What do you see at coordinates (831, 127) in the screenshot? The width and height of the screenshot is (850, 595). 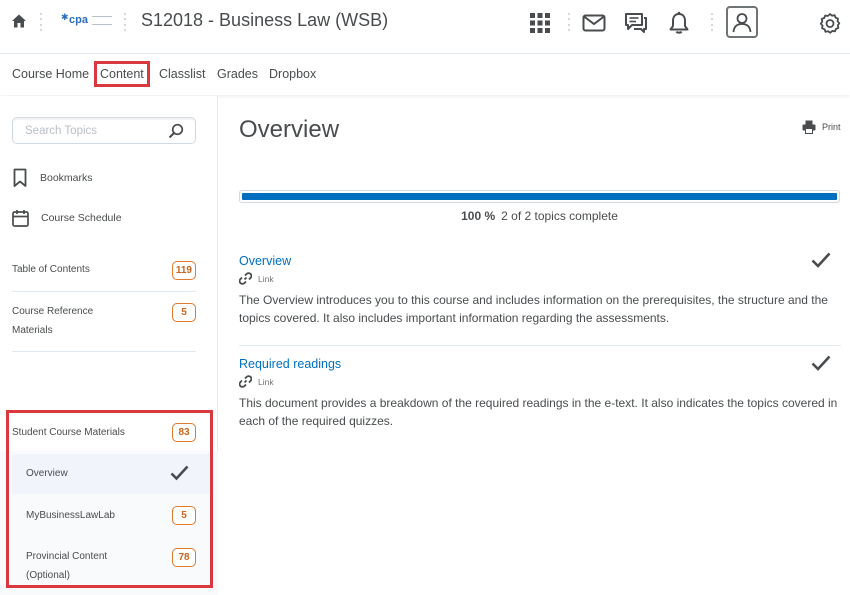 I see `print-label: Print` at bounding box center [831, 127].